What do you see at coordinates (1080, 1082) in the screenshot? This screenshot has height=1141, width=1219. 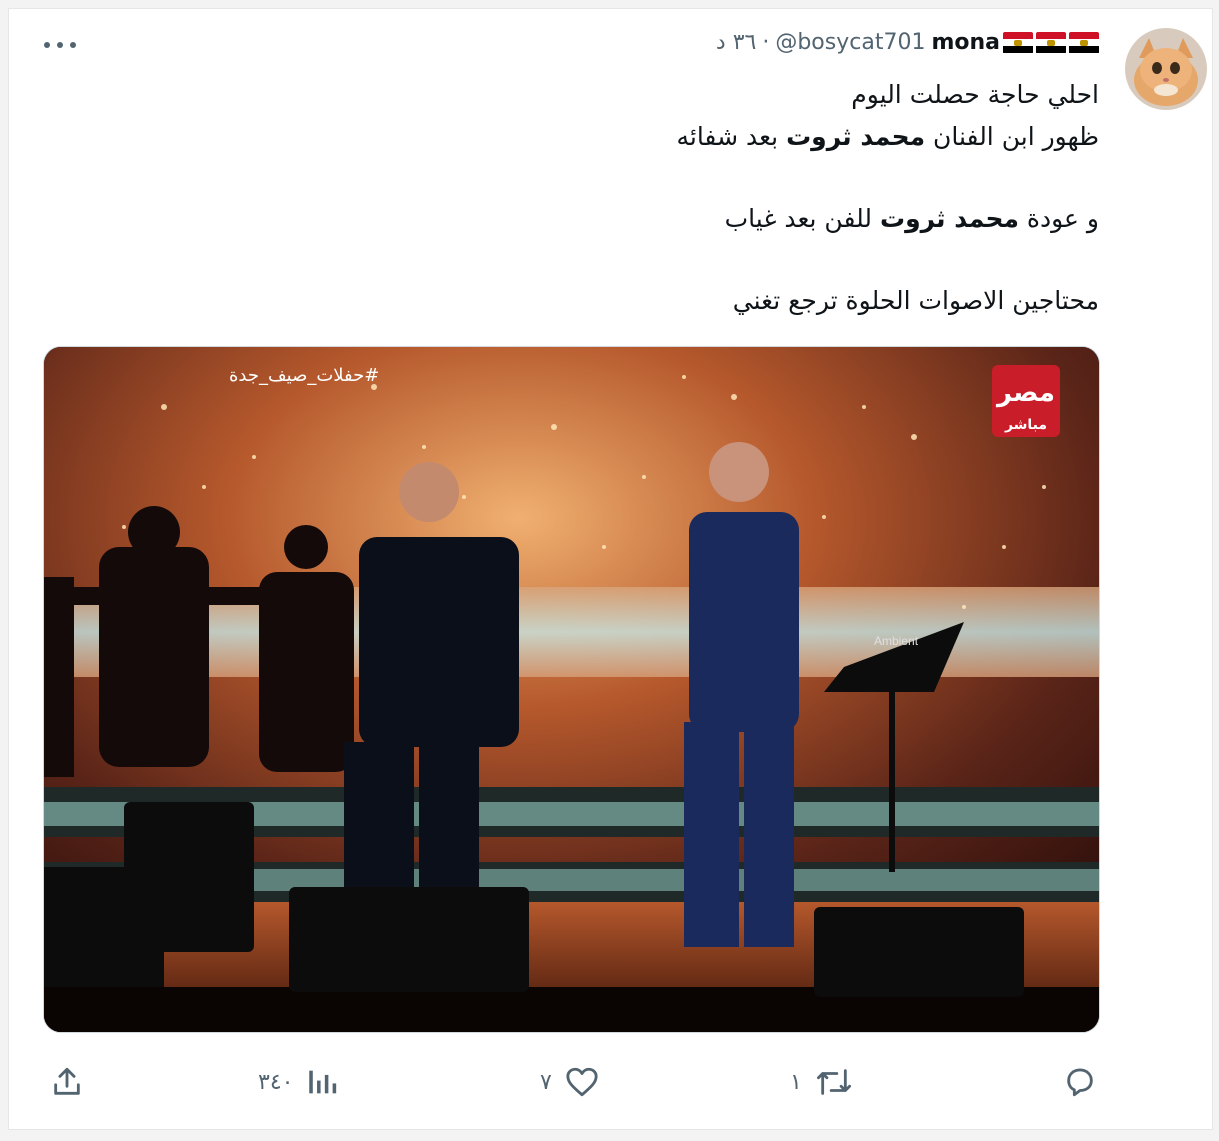 I see `reply-icon` at bounding box center [1080, 1082].